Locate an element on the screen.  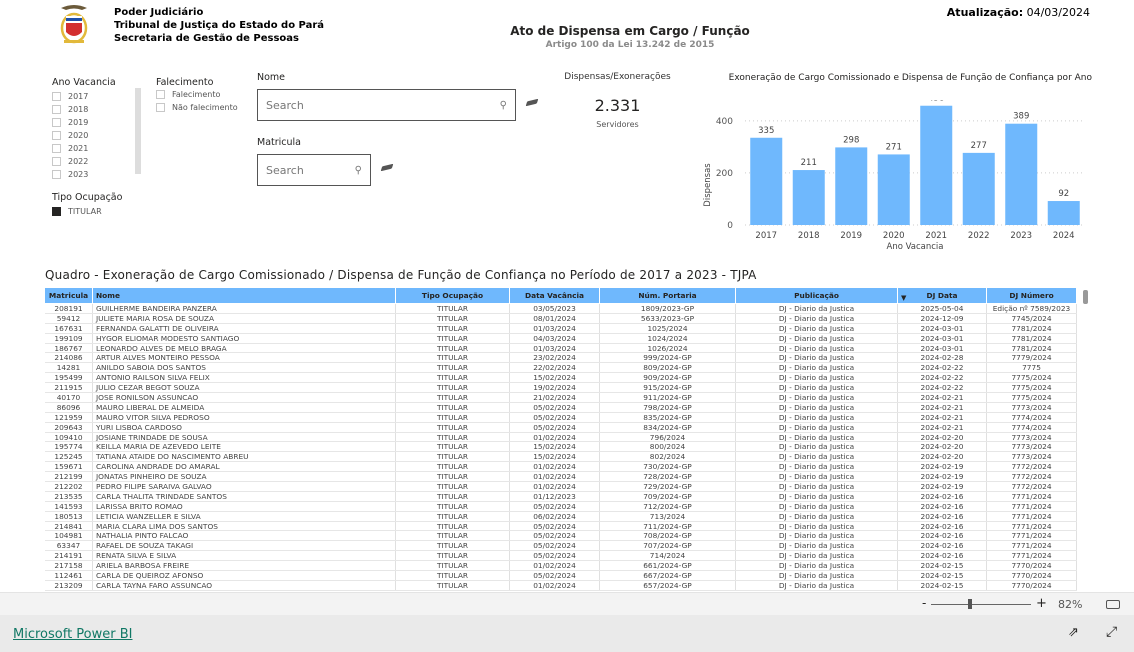
bar-2021 is located at coordinates (936, 165).